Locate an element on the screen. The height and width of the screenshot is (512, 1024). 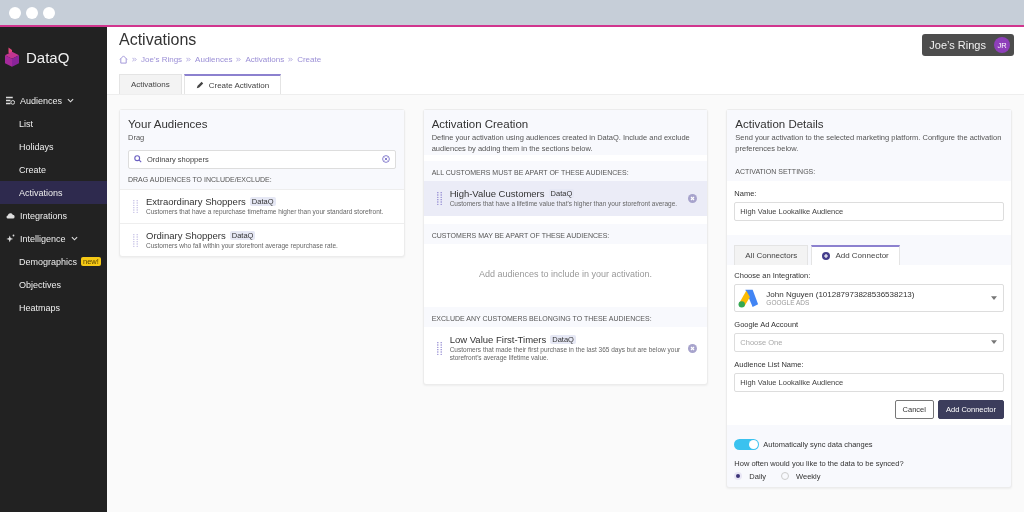
audience-name: High-Value Customers is located at coordinates (497, 193).